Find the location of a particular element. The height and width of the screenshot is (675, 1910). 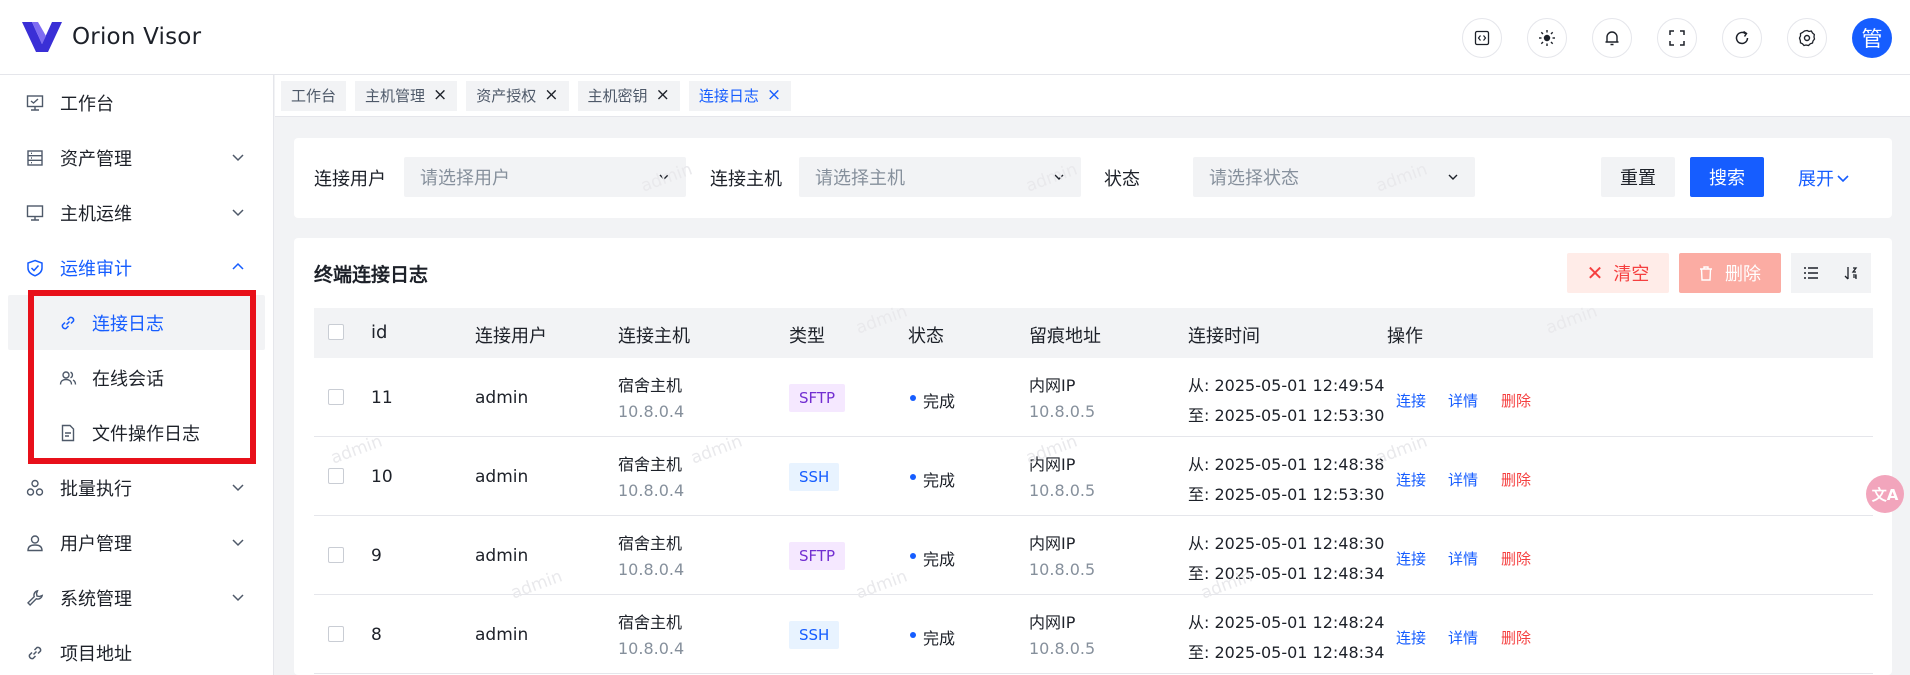

sidebar-item-label: 批量执行 is located at coordinates (96, 489).